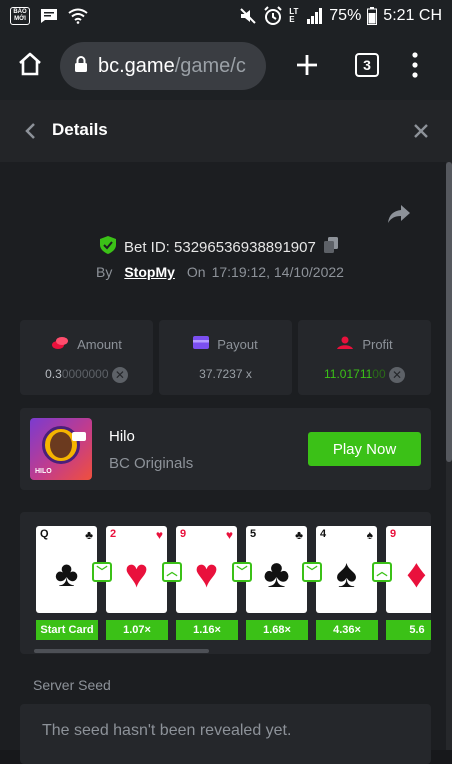 The width and height of the screenshot is (452, 764). Describe the element at coordinates (315, 16) in the screenshot. I see `signal-icon` at that location.